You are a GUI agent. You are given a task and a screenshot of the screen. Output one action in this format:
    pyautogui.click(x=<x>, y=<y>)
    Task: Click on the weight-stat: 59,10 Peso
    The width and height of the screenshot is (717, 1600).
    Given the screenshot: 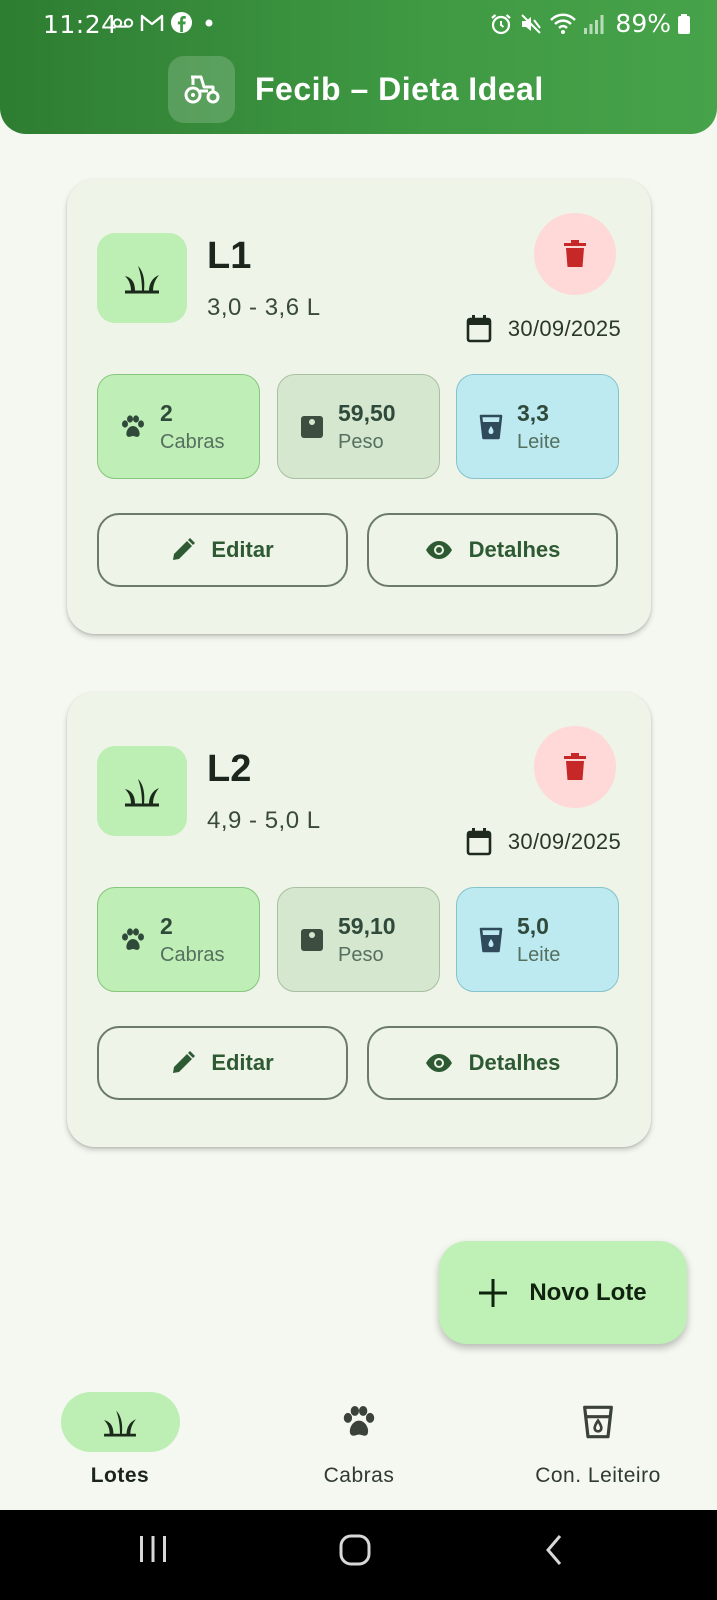 What is the action you would take?
    pyautogui.click(x=358, y=939)
    